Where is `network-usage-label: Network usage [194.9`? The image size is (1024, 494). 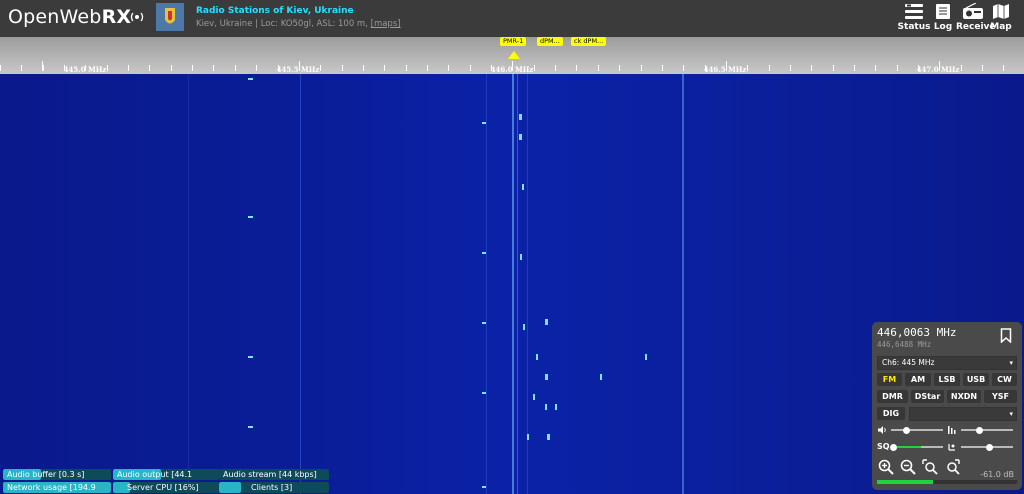 network-usage-label: Network usage [194.9 is located at coordinates (51, 487).